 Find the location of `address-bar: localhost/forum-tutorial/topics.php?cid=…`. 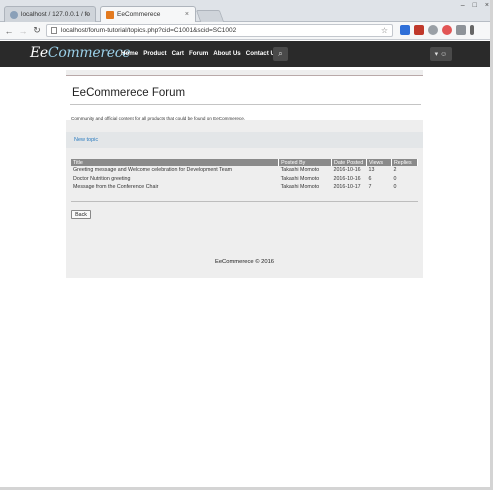

address-bar: localhost/forum-tutorial/topics.php?cid=… is located at coordinates (219, 30).